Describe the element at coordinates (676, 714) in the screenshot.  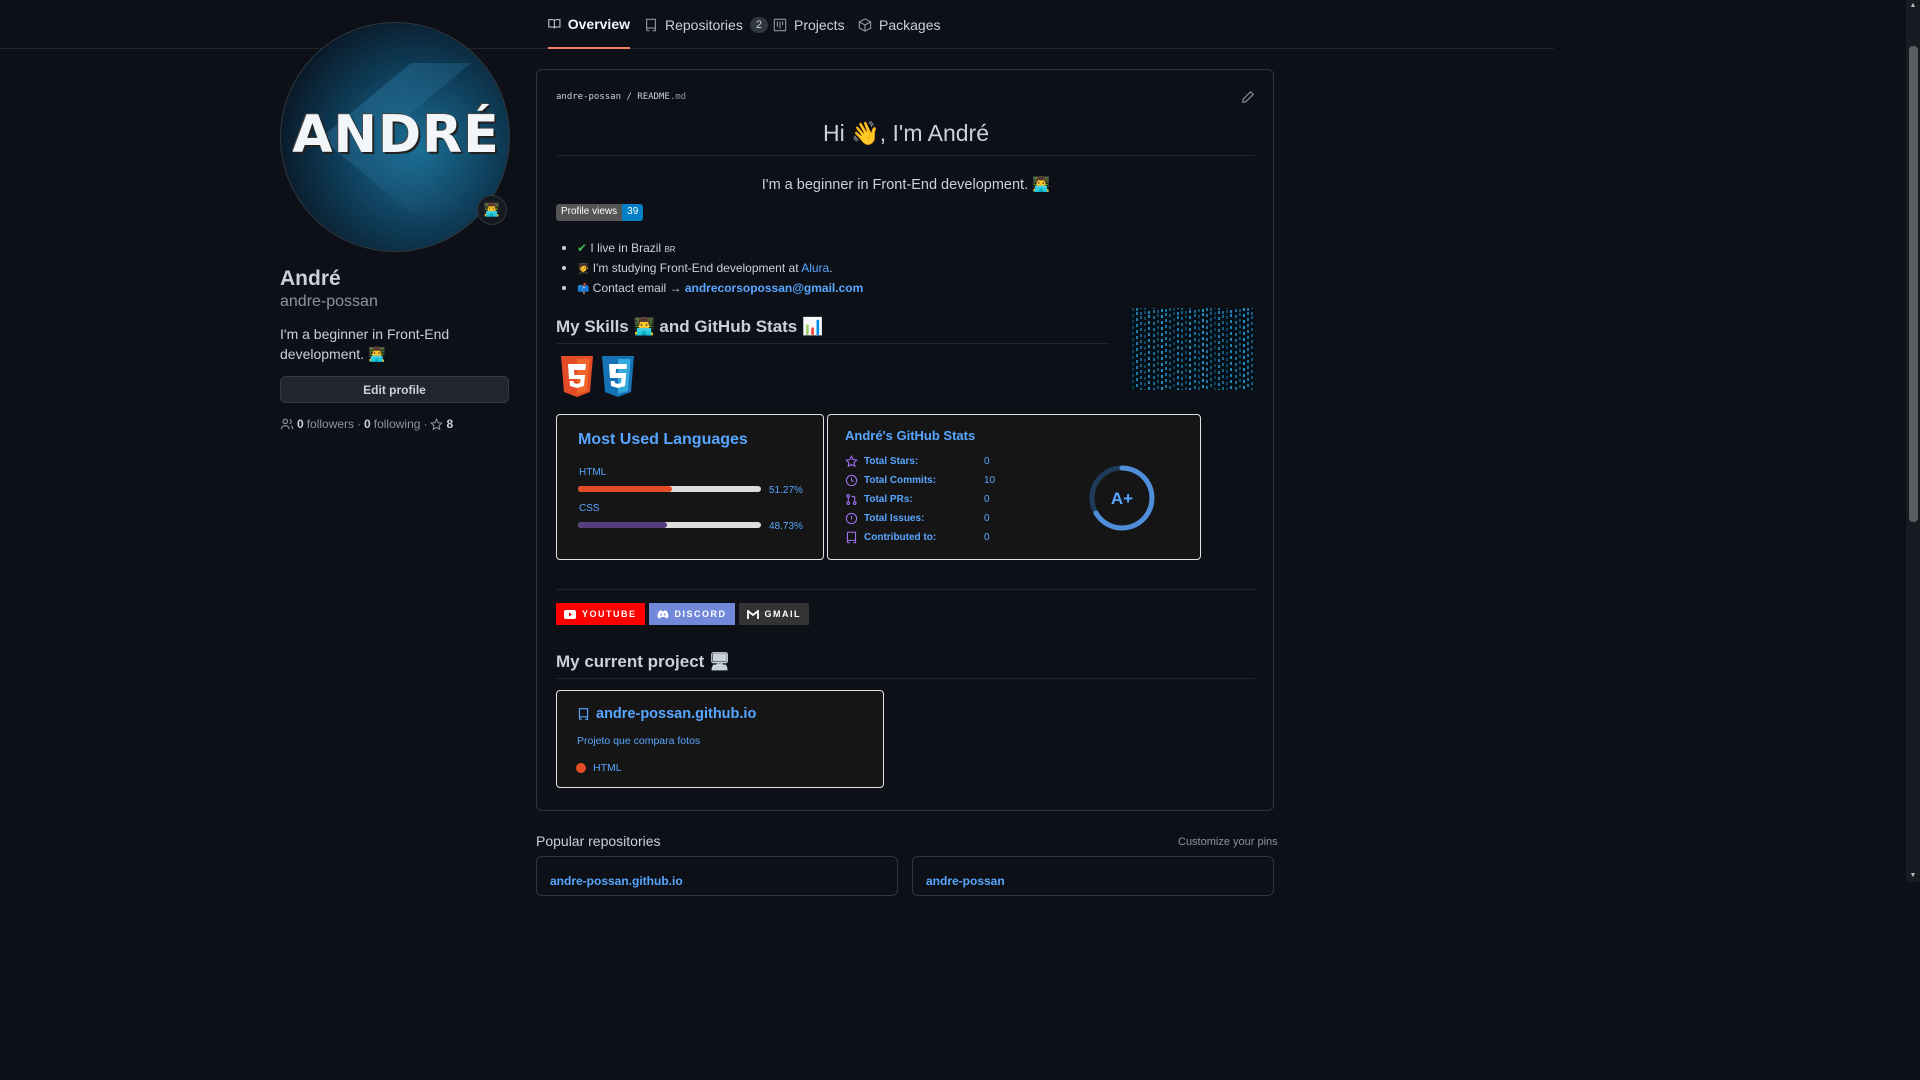
I see `project-name: andre-possan.github.io` at that location.